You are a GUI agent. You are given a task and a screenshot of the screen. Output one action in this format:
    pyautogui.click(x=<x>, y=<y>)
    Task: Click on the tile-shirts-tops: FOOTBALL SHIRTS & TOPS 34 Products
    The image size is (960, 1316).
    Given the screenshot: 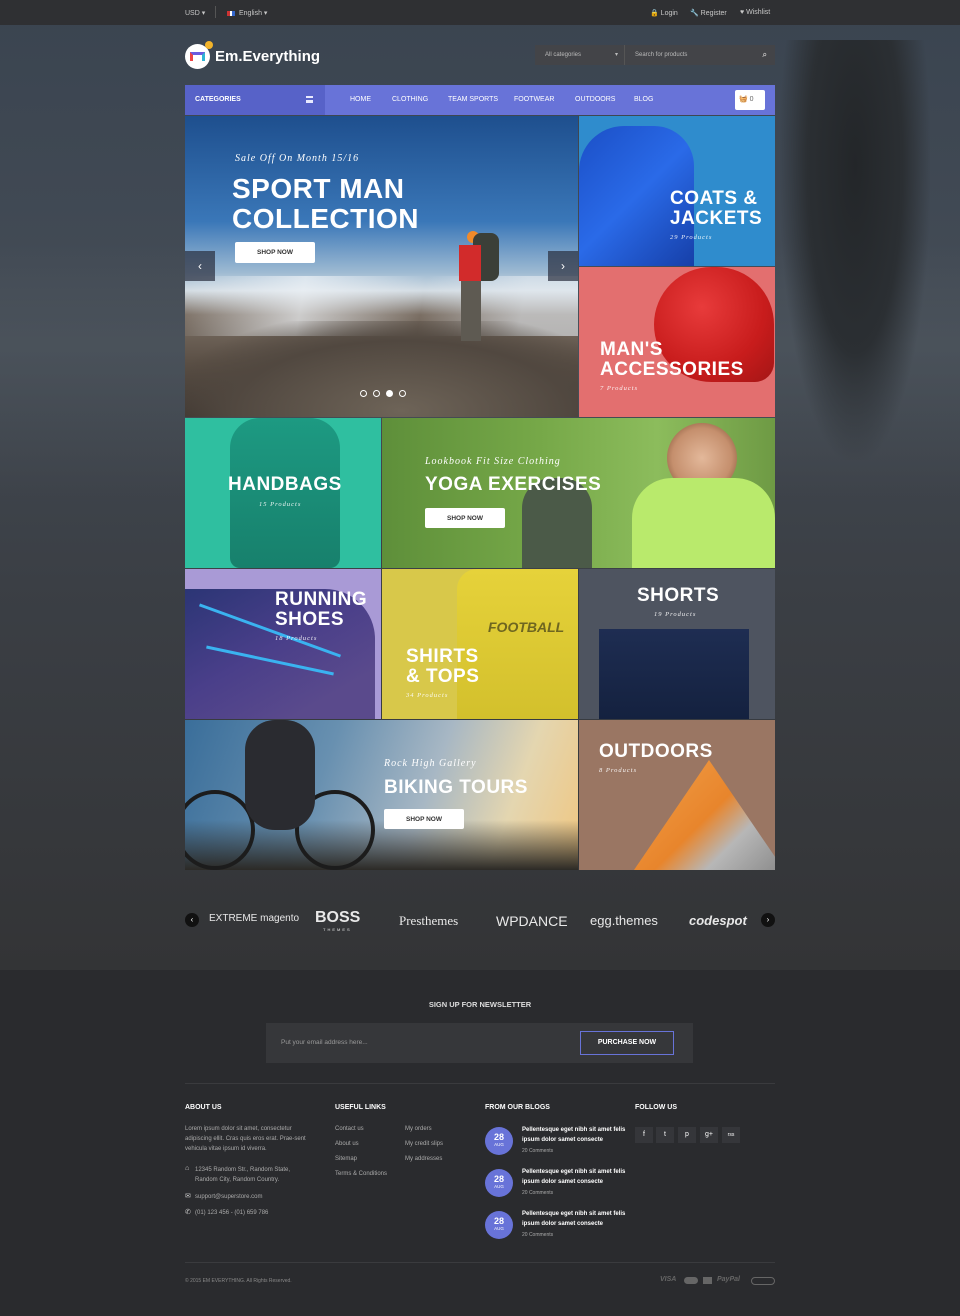 What is the action you would take?
    pyautogui.click(x=480, y=644)
    